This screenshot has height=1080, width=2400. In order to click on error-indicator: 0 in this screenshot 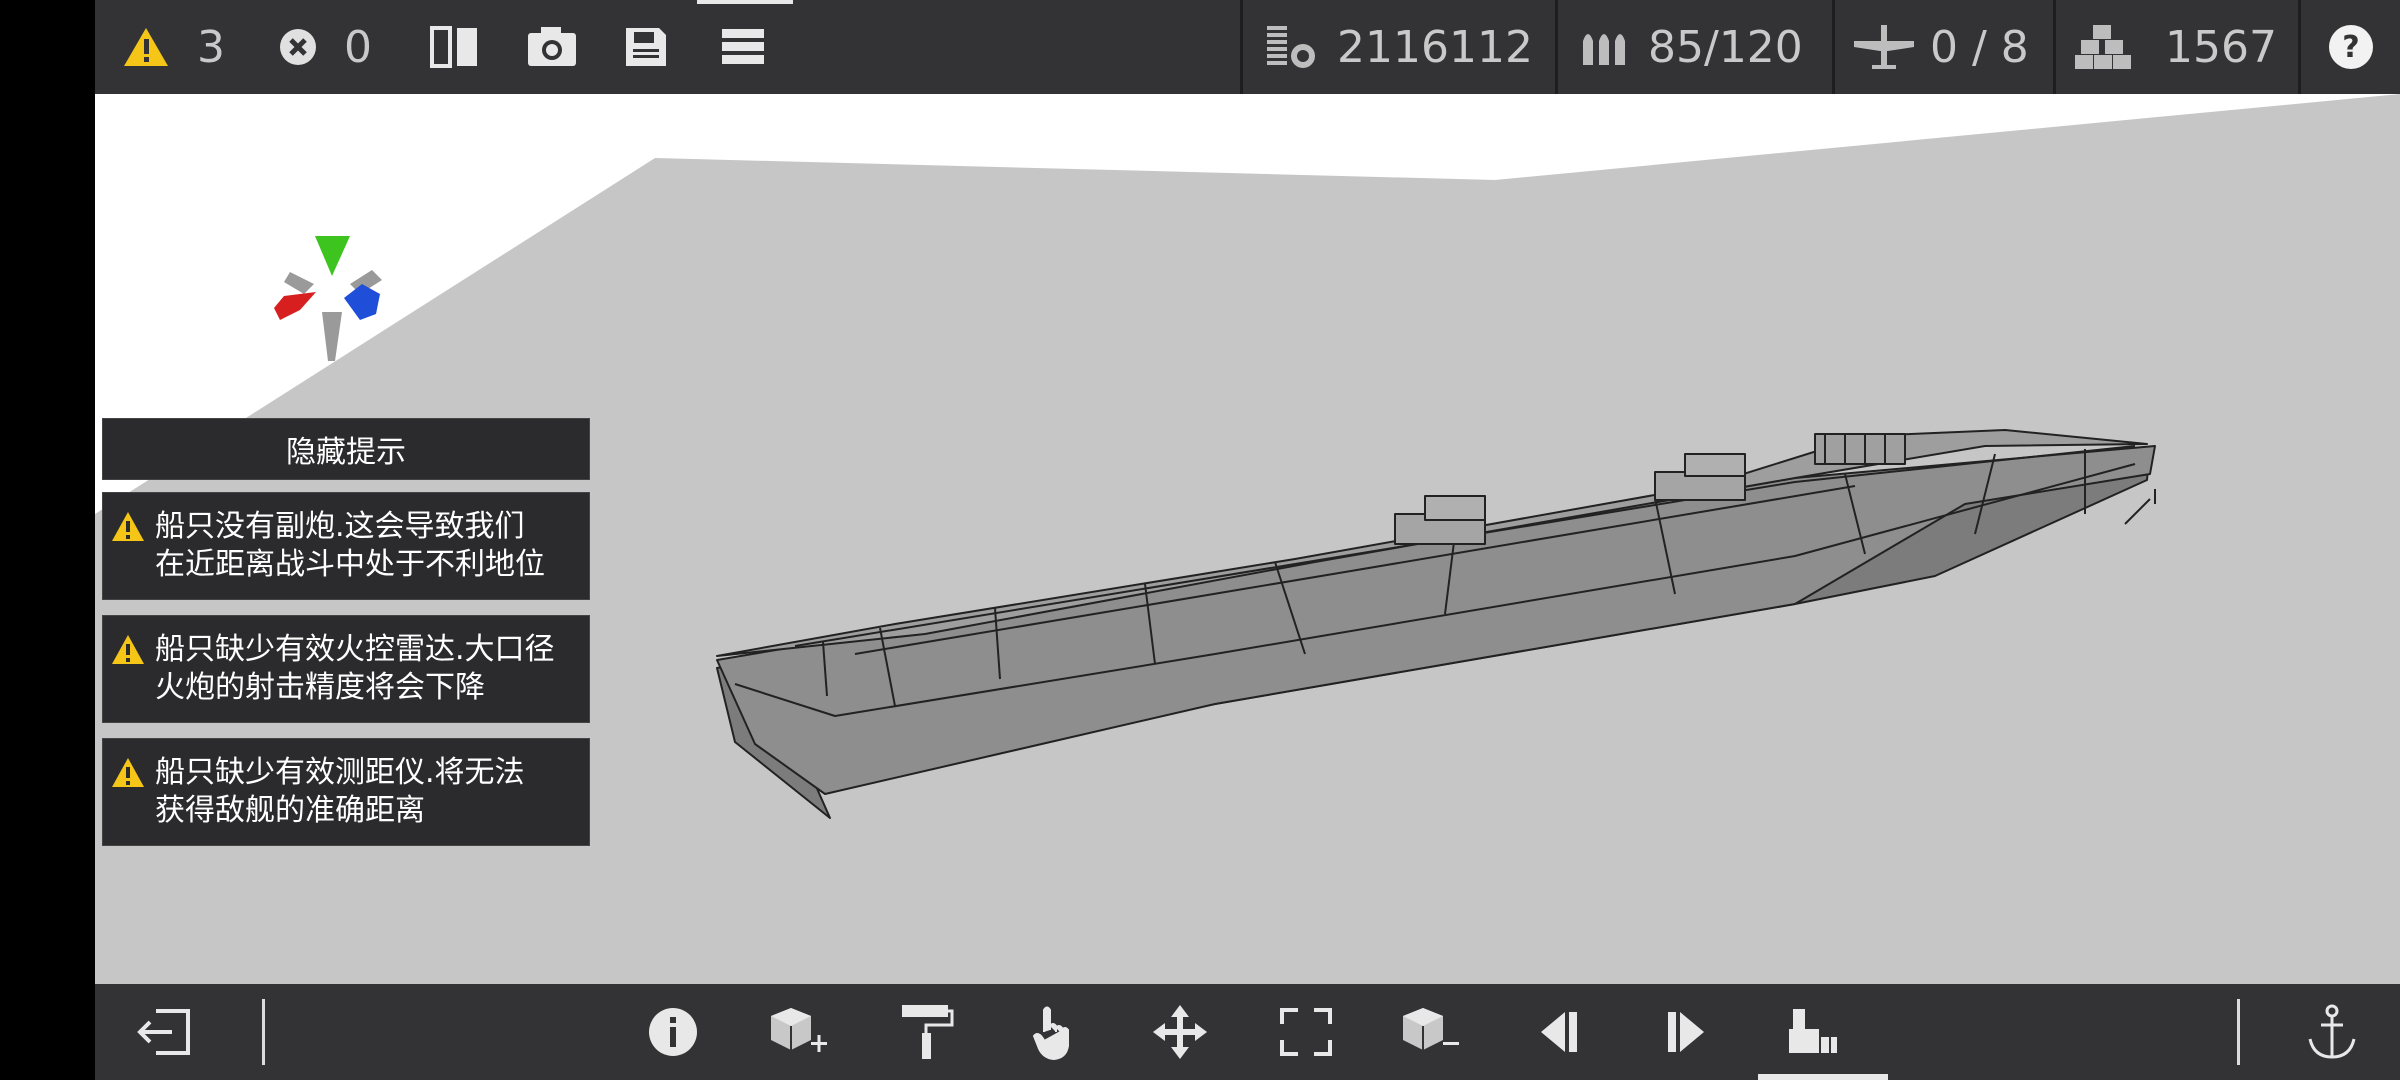, I will do `click(325, 47)`.